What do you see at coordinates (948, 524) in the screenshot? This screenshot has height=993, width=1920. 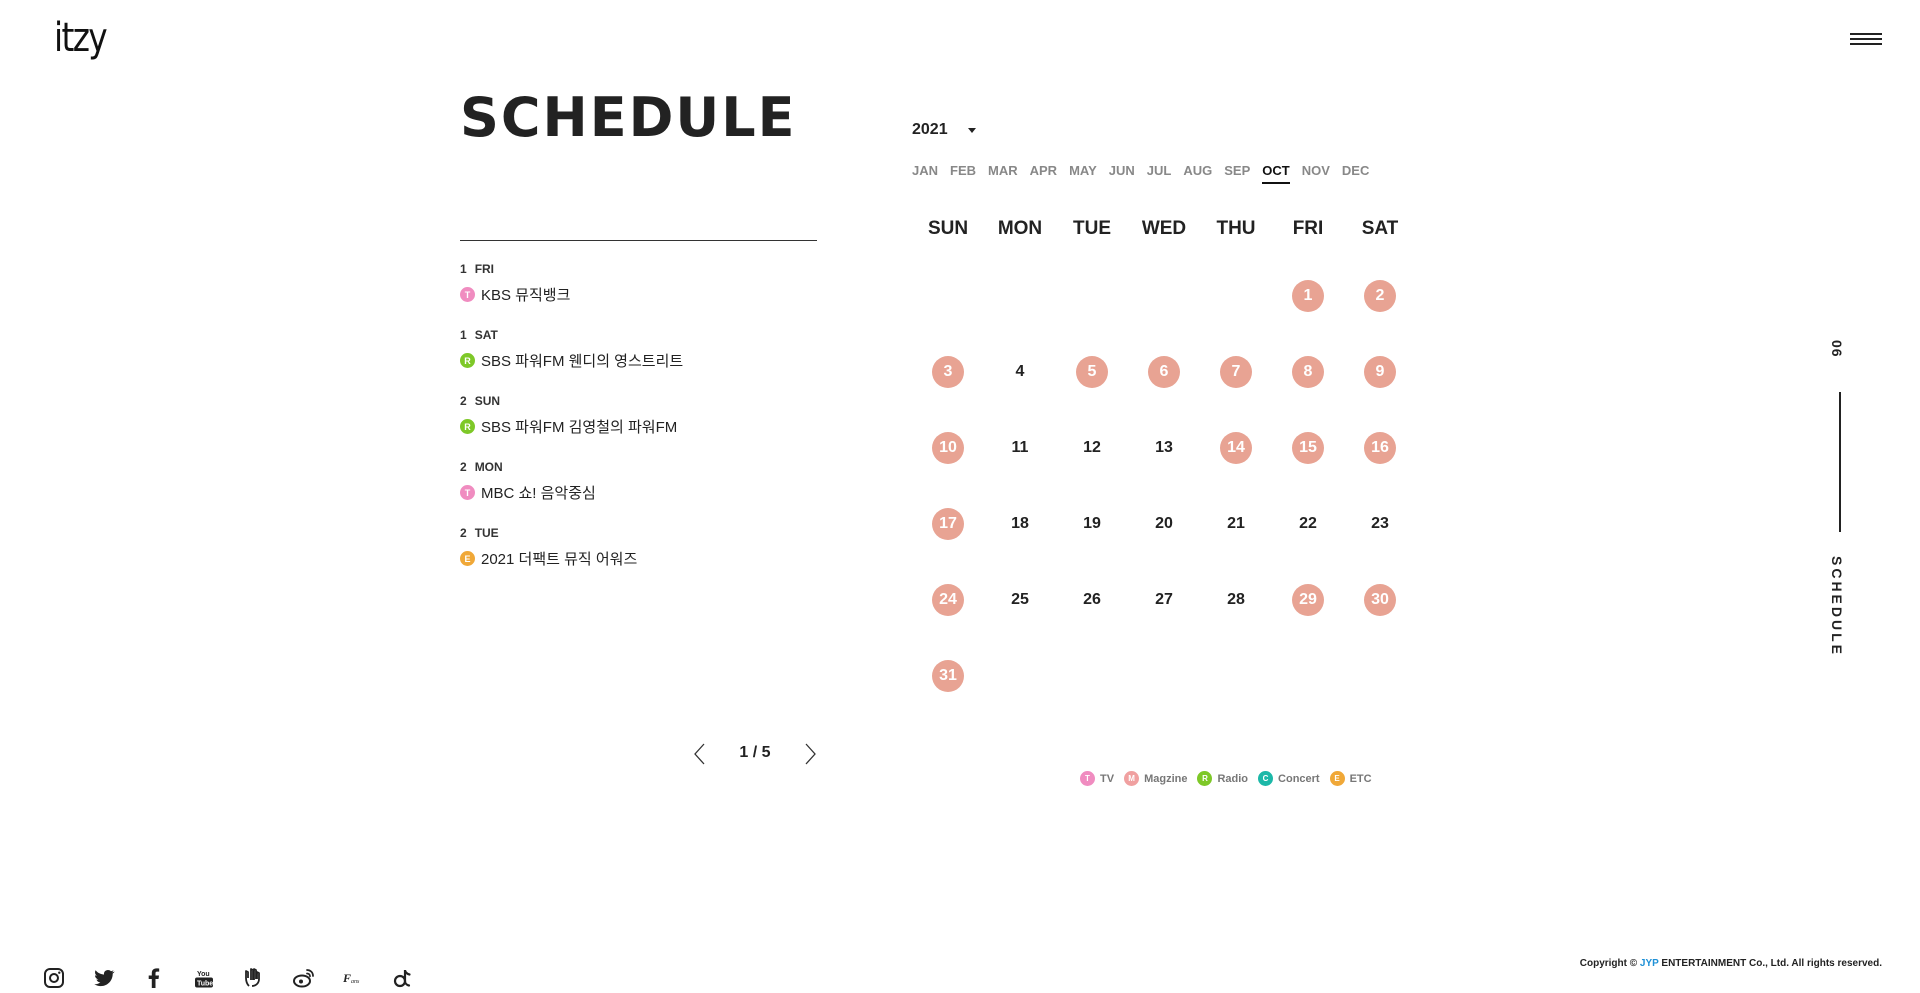 I see `calendar-day-event: 17` at bounding box center [948, 524].